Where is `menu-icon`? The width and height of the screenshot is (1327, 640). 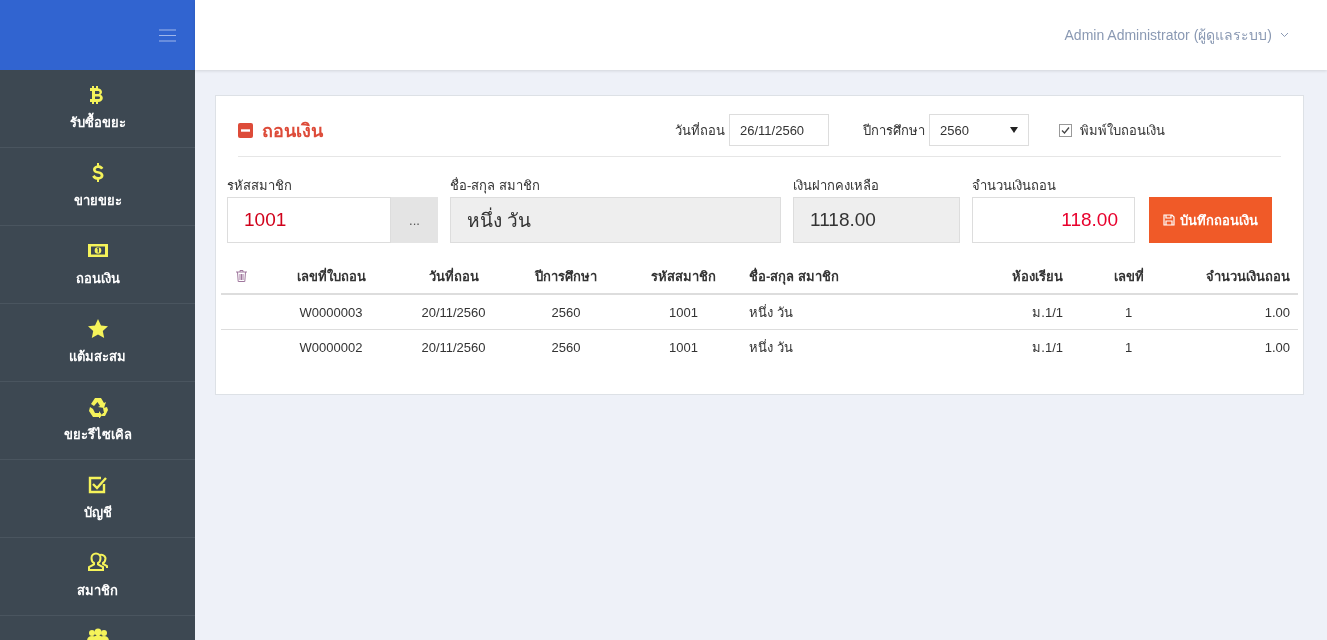
menu-icon is located at coordinates (167, 35).